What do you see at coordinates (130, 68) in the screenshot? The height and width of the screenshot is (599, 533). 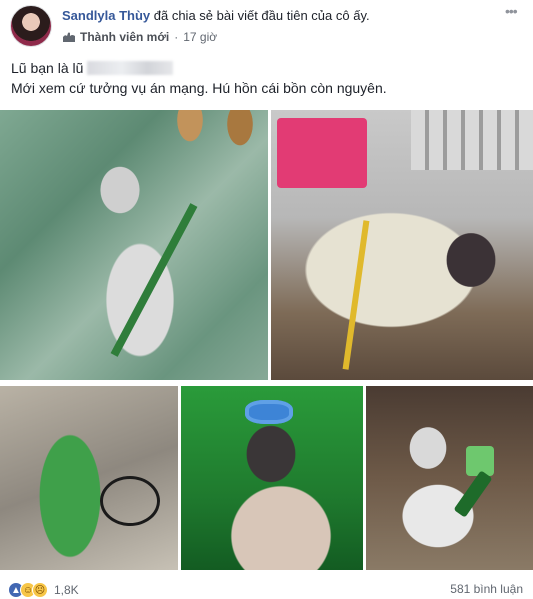 I see `blurred-name` at bounding box center [130, 68].